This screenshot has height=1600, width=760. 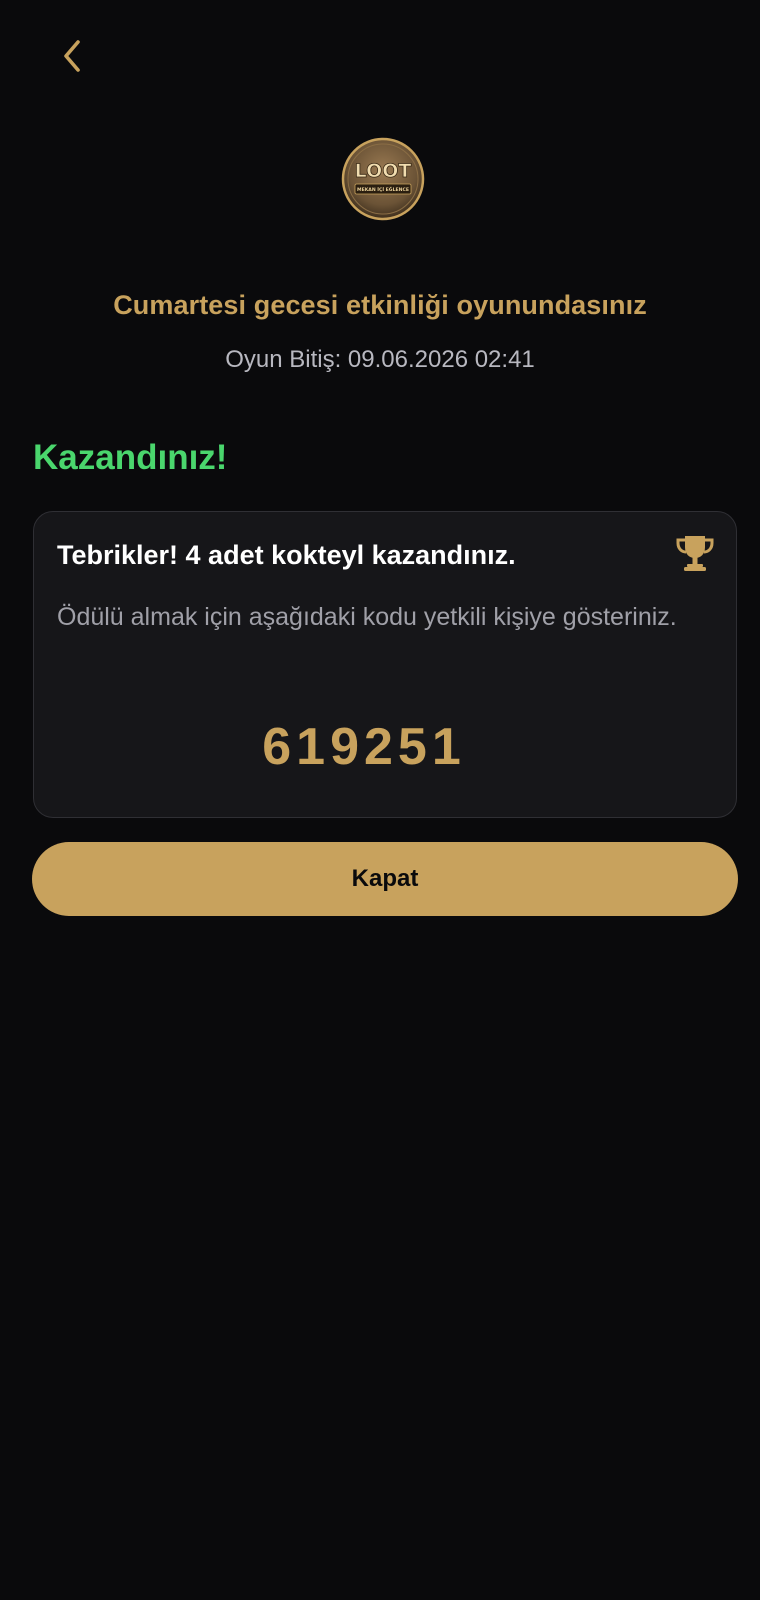 I want to click on logo-tagline: MEKAN İÇİ EĞLENCE, so click(x=383, y=189).